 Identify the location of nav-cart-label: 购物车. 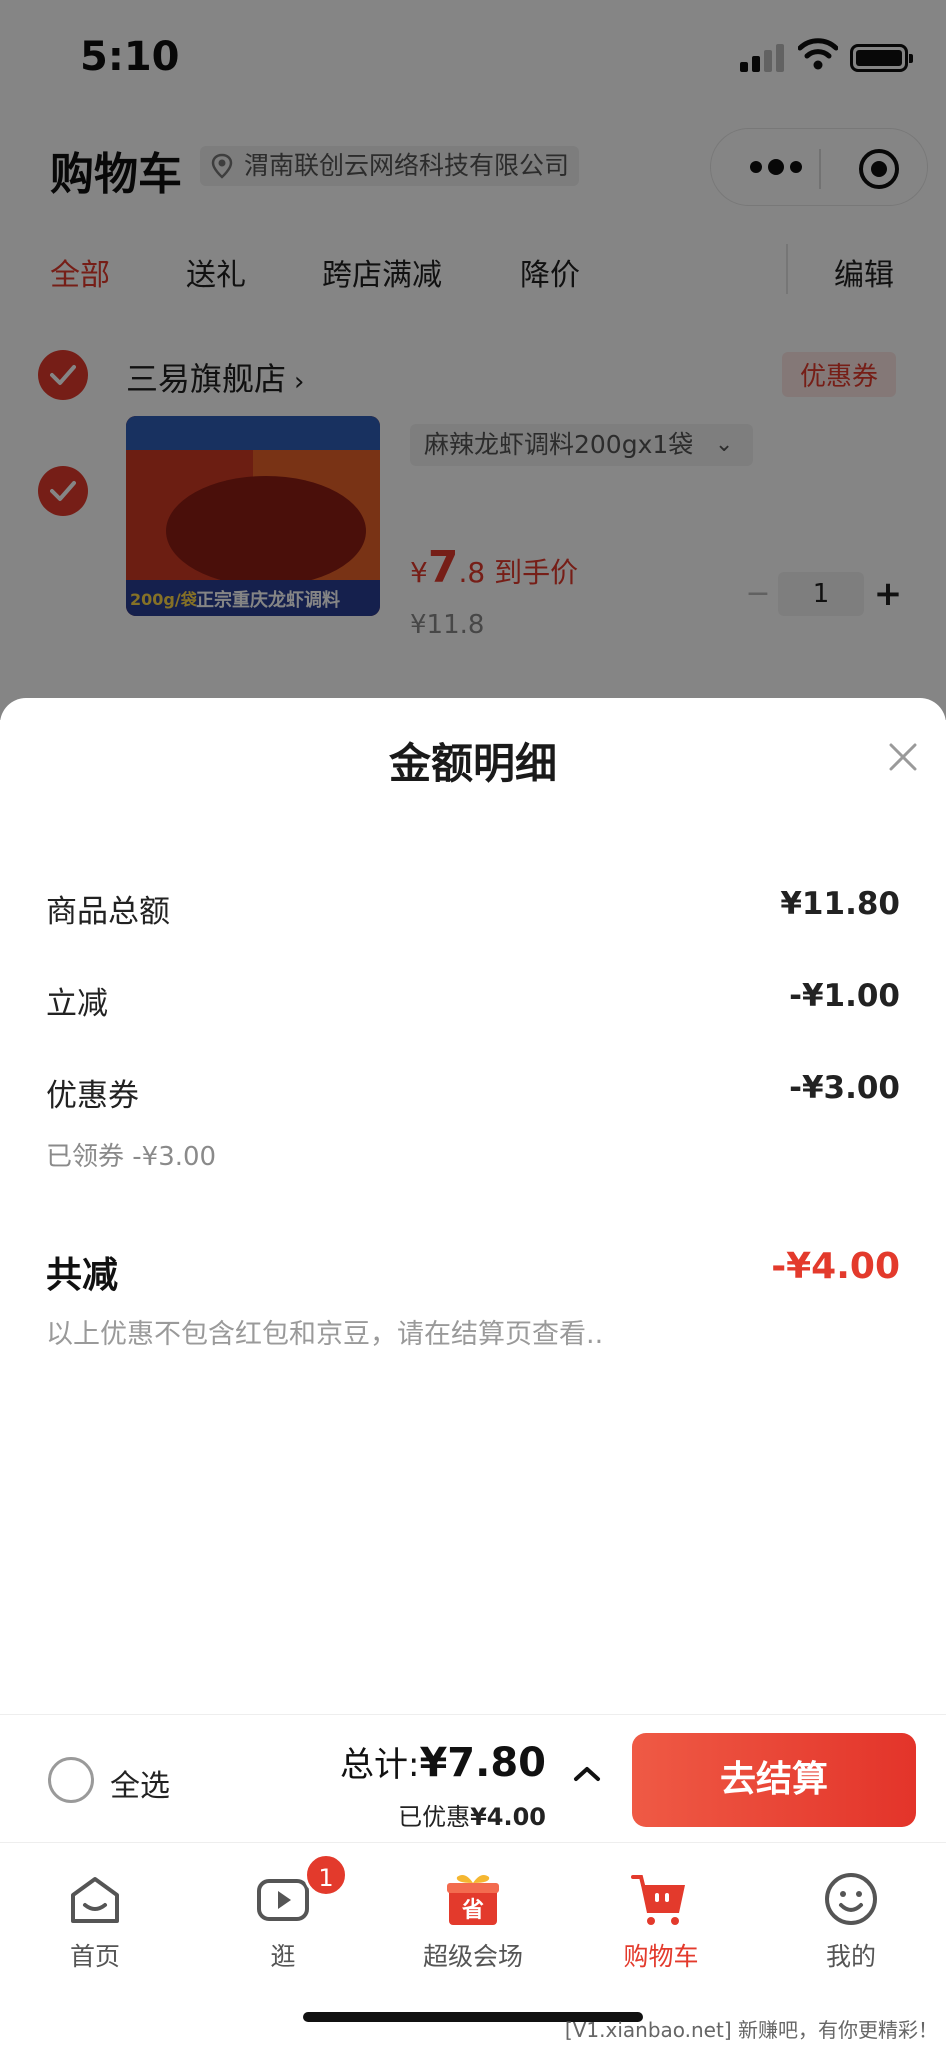
(661, 1956).